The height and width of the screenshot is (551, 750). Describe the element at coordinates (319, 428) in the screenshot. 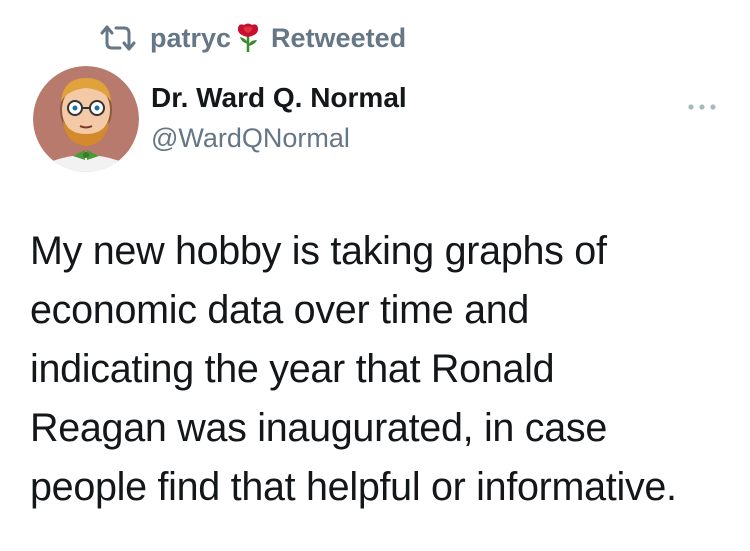

I see `tweet-text-line: Reagan was inaugurated, in case` at that location.